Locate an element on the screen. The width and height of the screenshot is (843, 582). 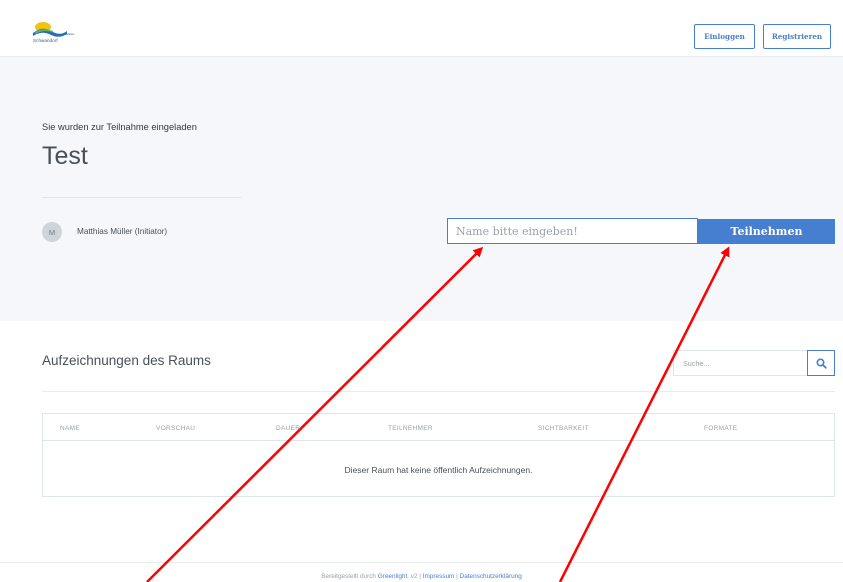
room-title: Test is located at coordinates (65, 156).